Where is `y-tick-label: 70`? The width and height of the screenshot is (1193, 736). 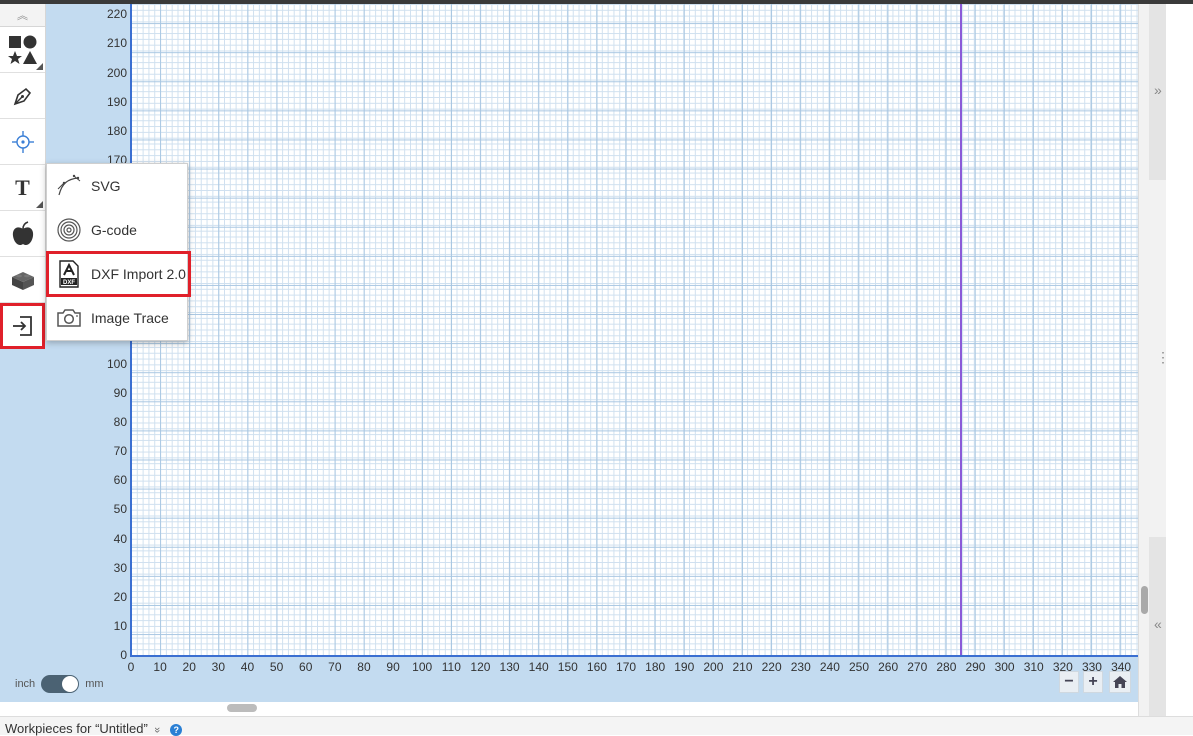 y-tick-label: 70 is located at coordinates (120, 451).